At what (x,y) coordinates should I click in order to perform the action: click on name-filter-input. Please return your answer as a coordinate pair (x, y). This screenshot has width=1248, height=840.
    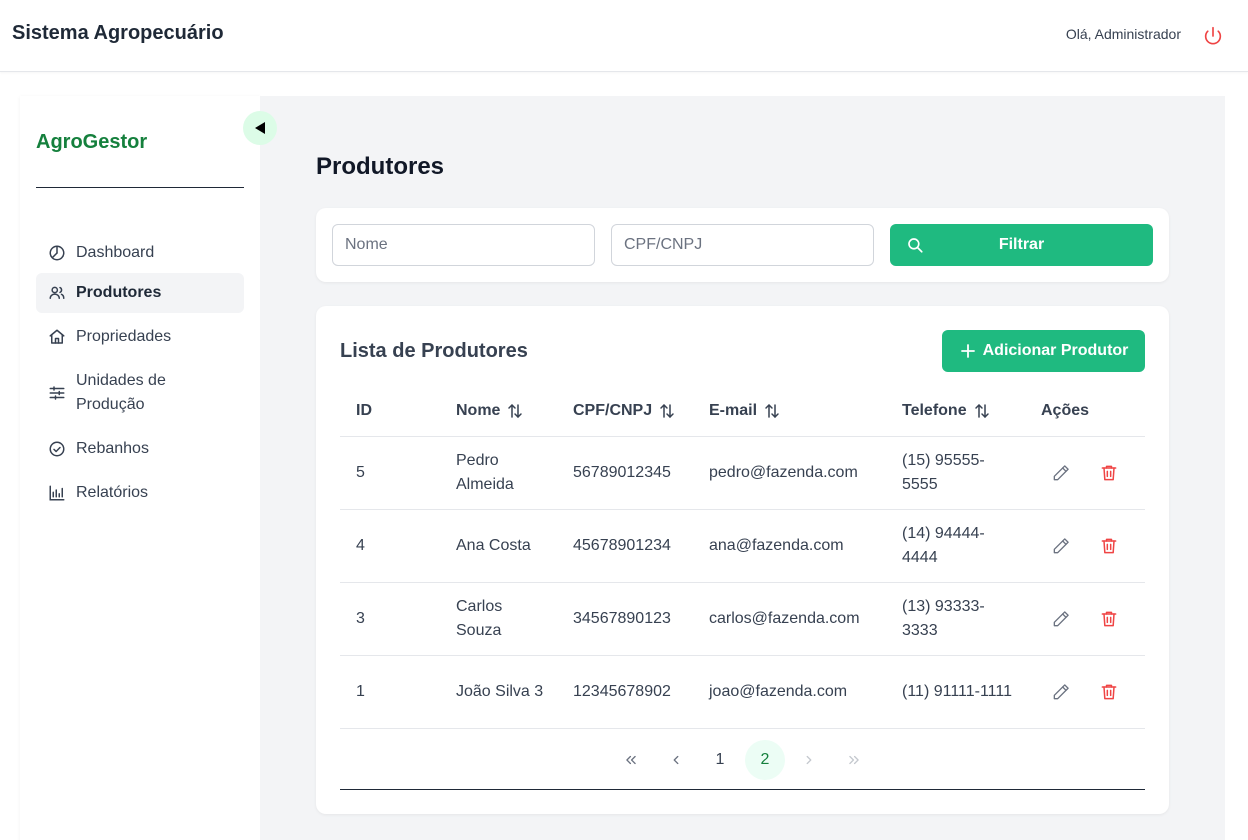
    Looking at the image, I should click on (463, 245).